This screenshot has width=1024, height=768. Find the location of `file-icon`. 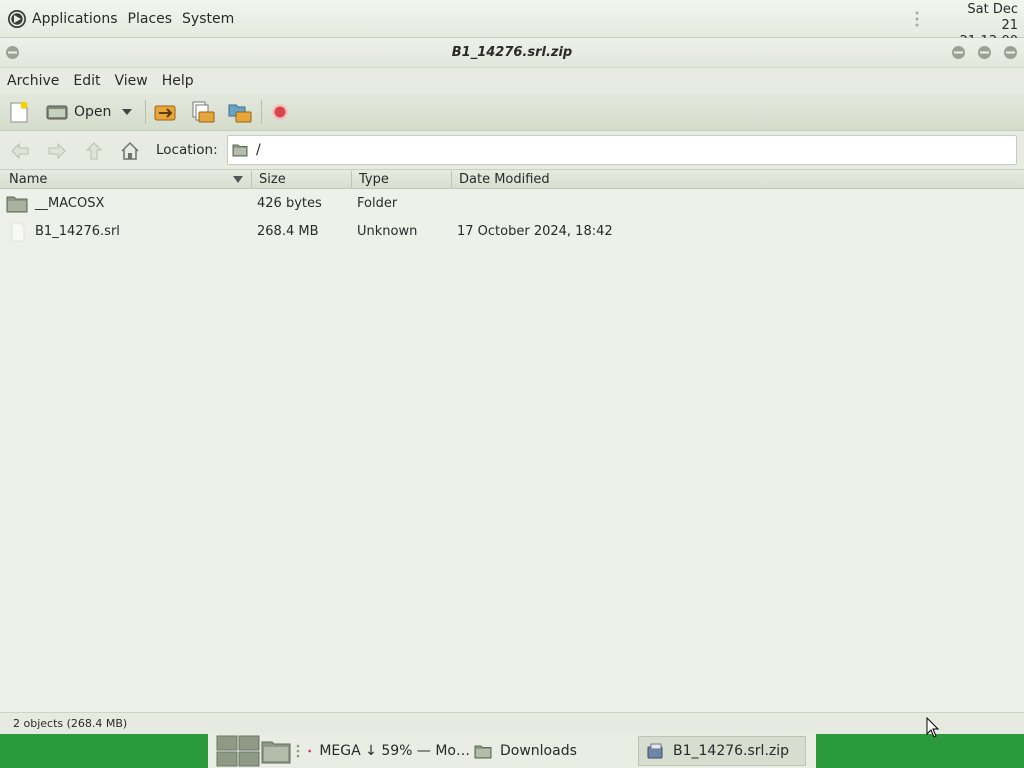

file-icon is located at coordinates (18, 232).